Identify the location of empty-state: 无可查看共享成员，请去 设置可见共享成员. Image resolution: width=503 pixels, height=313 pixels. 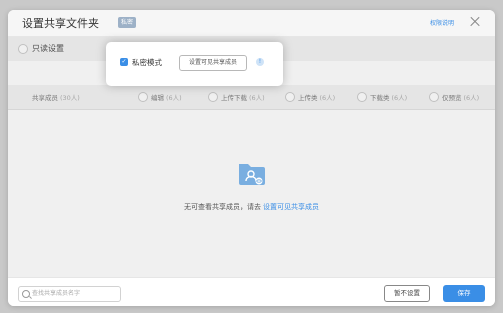
(251, 207).